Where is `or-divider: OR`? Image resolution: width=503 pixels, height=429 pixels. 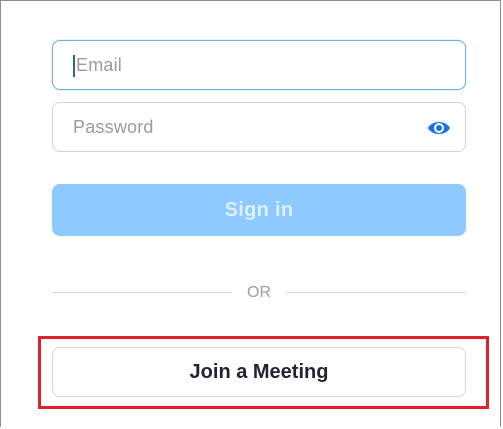
or-divider: OR is located at coordinates (259, 293).